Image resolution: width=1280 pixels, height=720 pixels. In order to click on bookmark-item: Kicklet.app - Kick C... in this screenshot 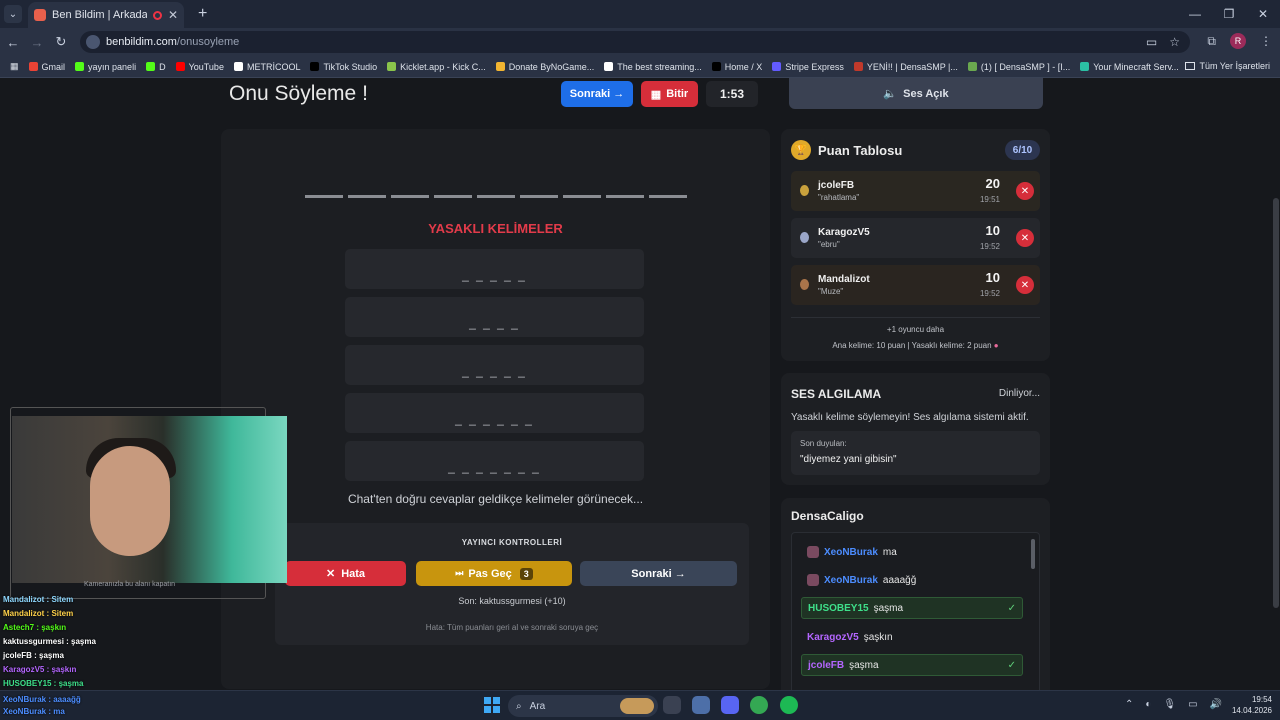, I will do `click(436, 67)`.